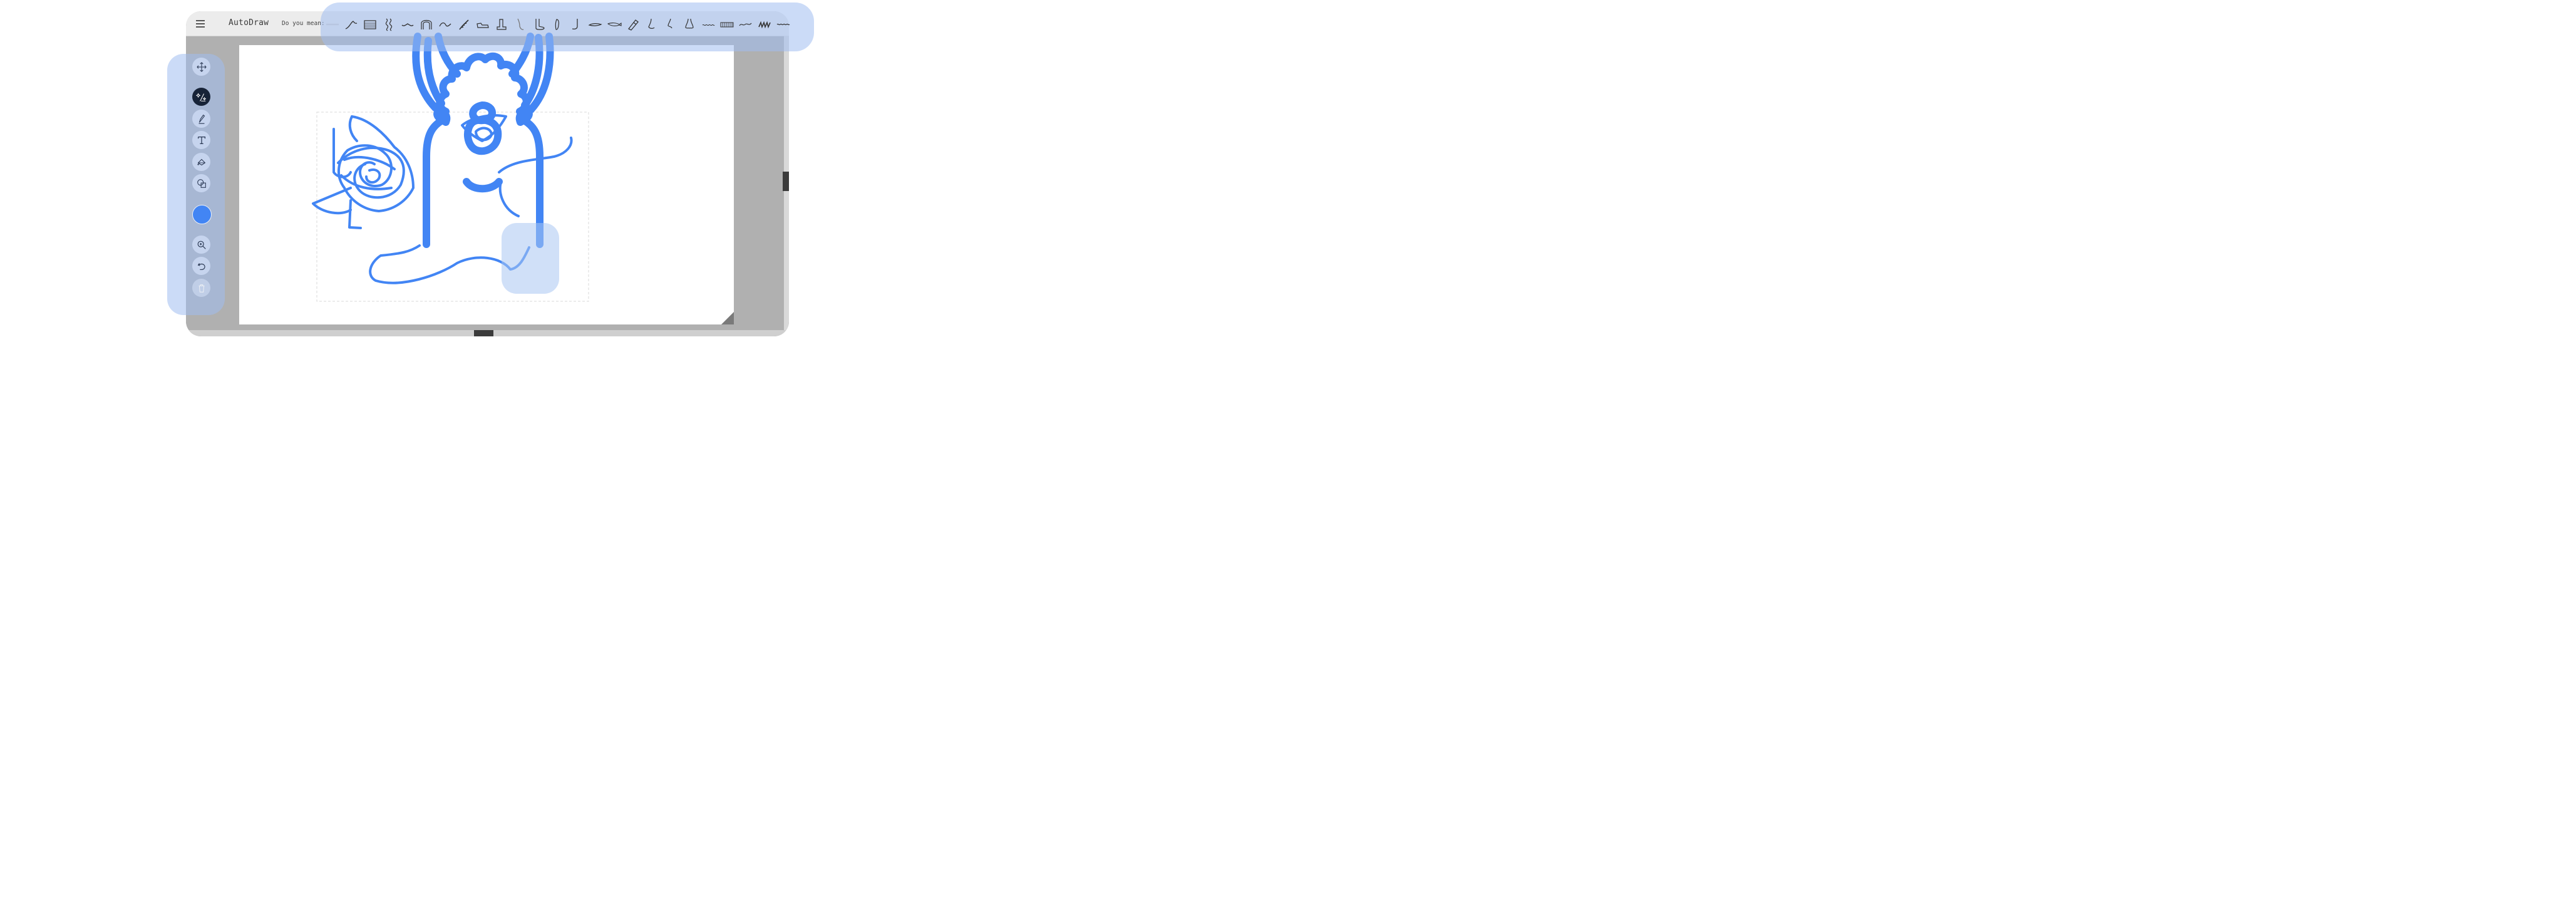 The height and width of the screenshot is (907, 2576). I want to click on autodraw-icon, so click(201, 96).